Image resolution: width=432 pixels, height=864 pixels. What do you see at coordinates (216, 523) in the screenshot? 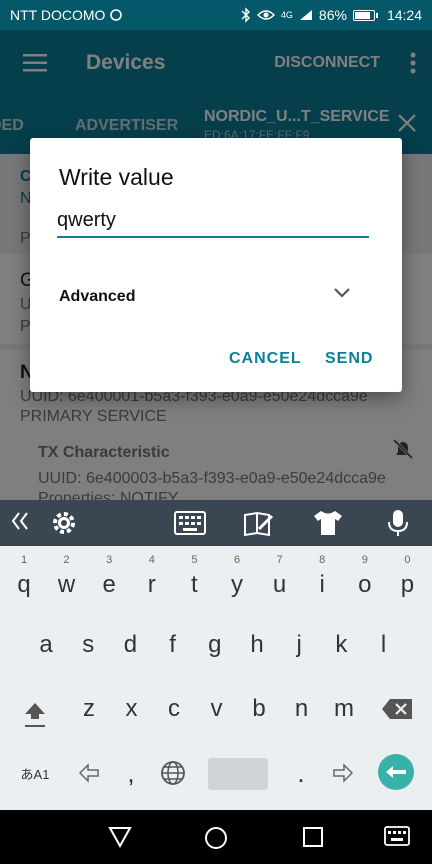
I see `keyboard-toolbar` at bounding box center [216, 523].